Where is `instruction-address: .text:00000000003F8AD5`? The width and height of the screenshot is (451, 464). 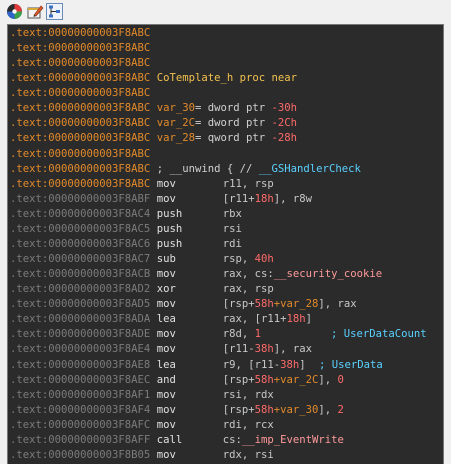
instruction-address: .text:00000000003F8AD5 is located at coordinates (80, 304).